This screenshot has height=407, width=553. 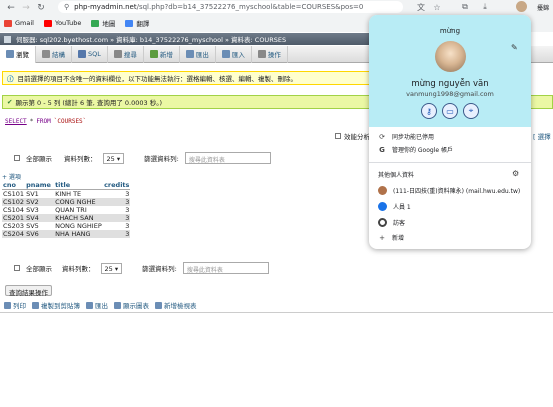 I want to click on table-cell: SV1, so click(x=40, y=193).